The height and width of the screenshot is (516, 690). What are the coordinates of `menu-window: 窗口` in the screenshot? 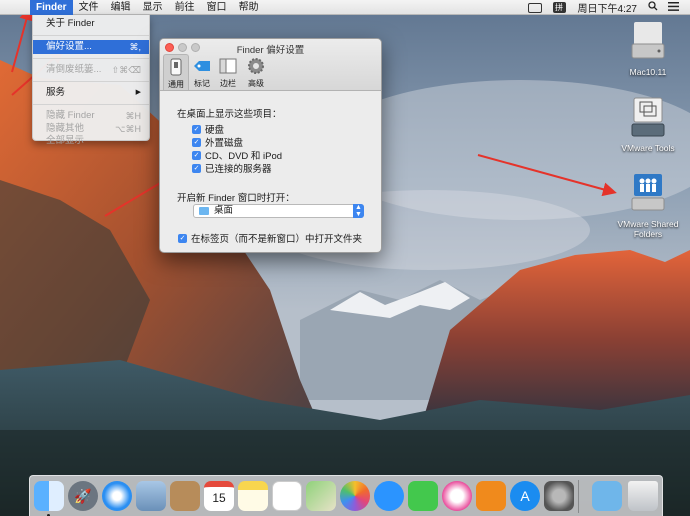 It's located at (217, 7).